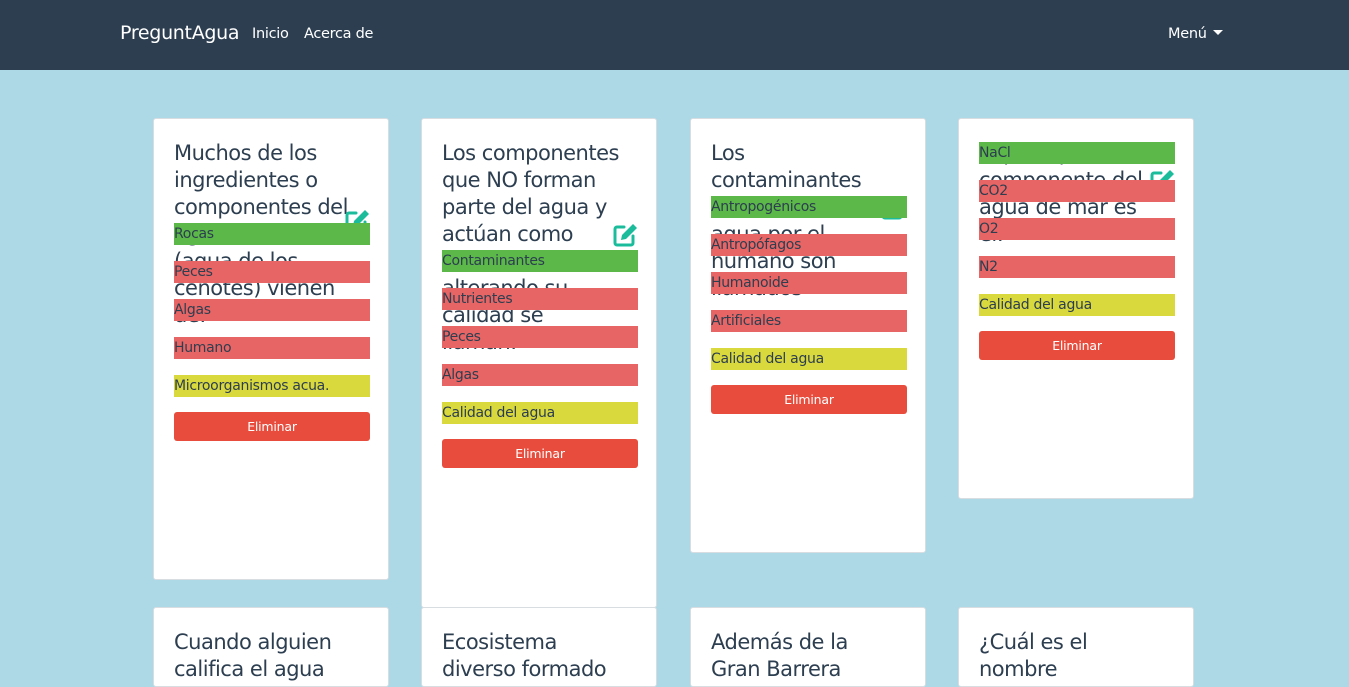  Describe the element at coordinates (508, 234) in the screenshot. I see `question-line: actúan como` at that location.